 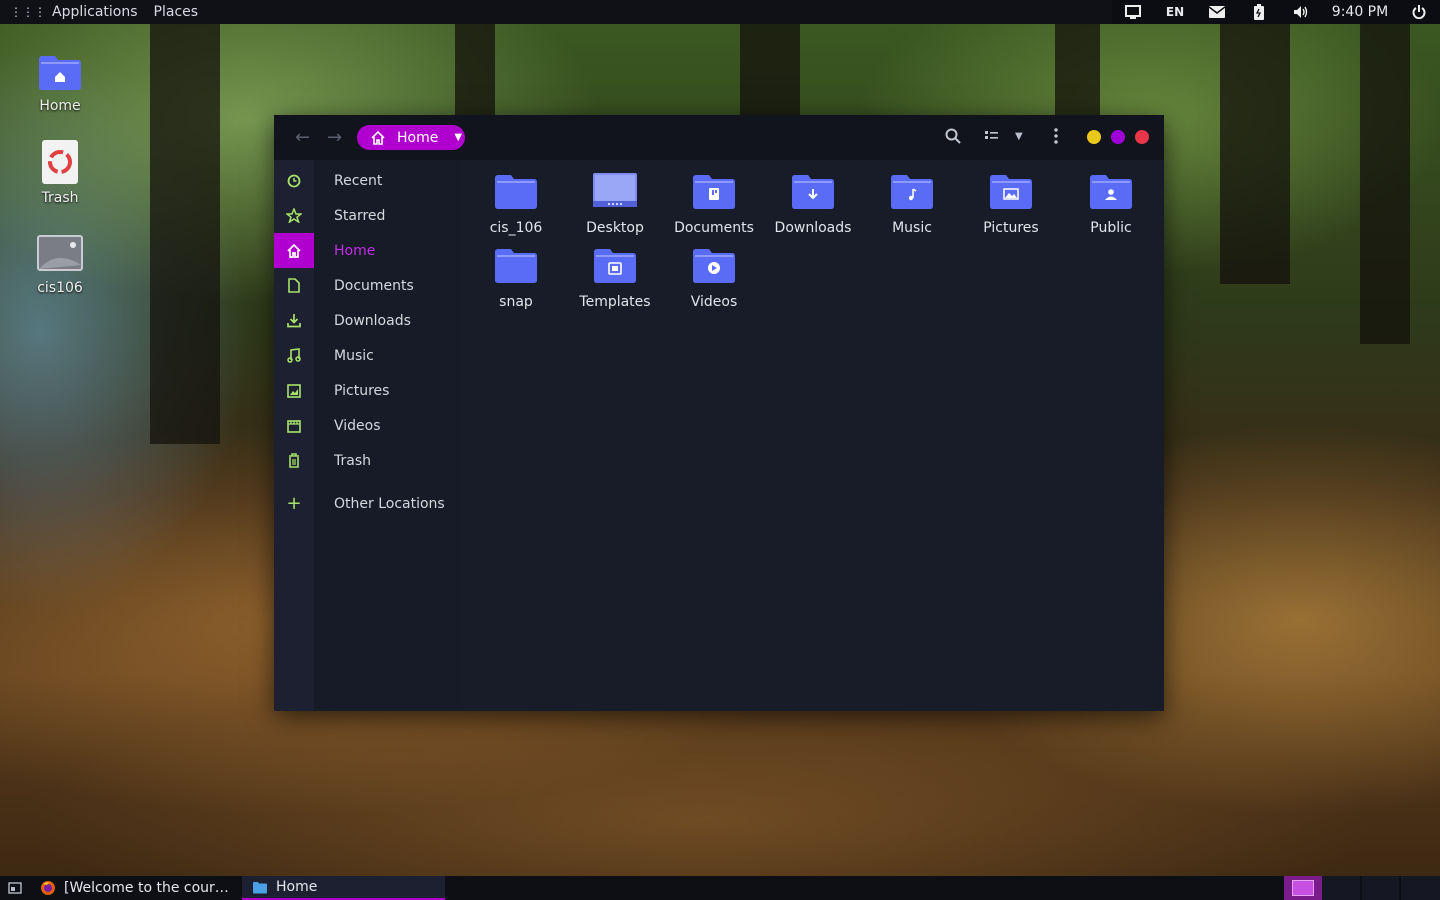 What do you see at coordinates (813, 228) in the screenshot?
I see `file-item-label: Downloads` at bounding box center [813, 228].